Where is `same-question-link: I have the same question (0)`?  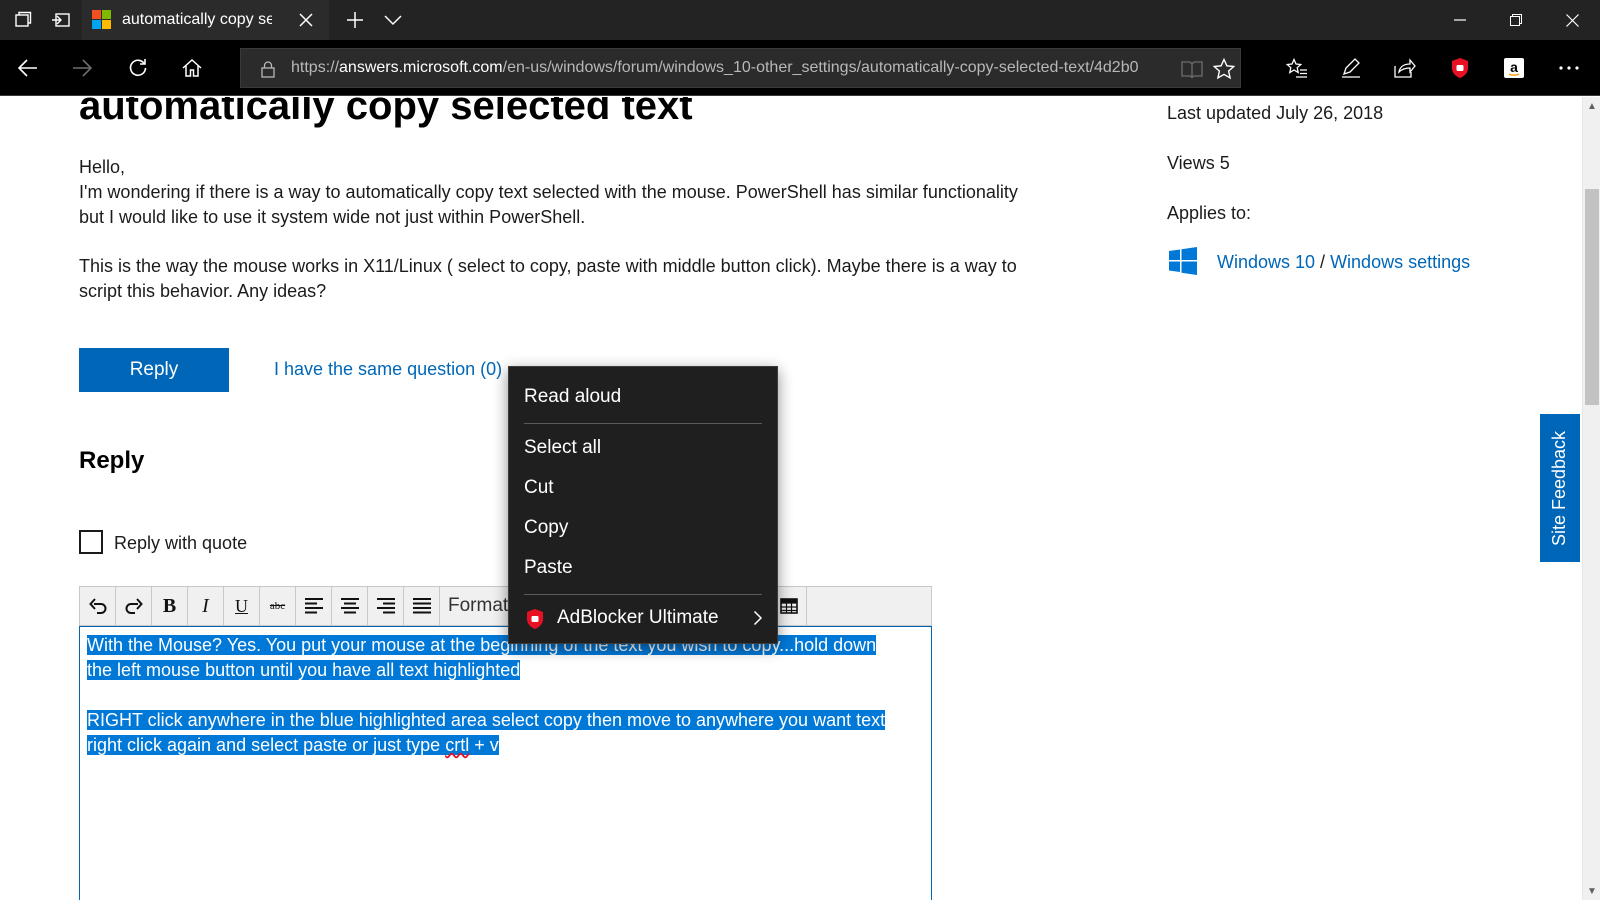
same-question-link: I have the same question (0) is located at coordinates (388, 369).